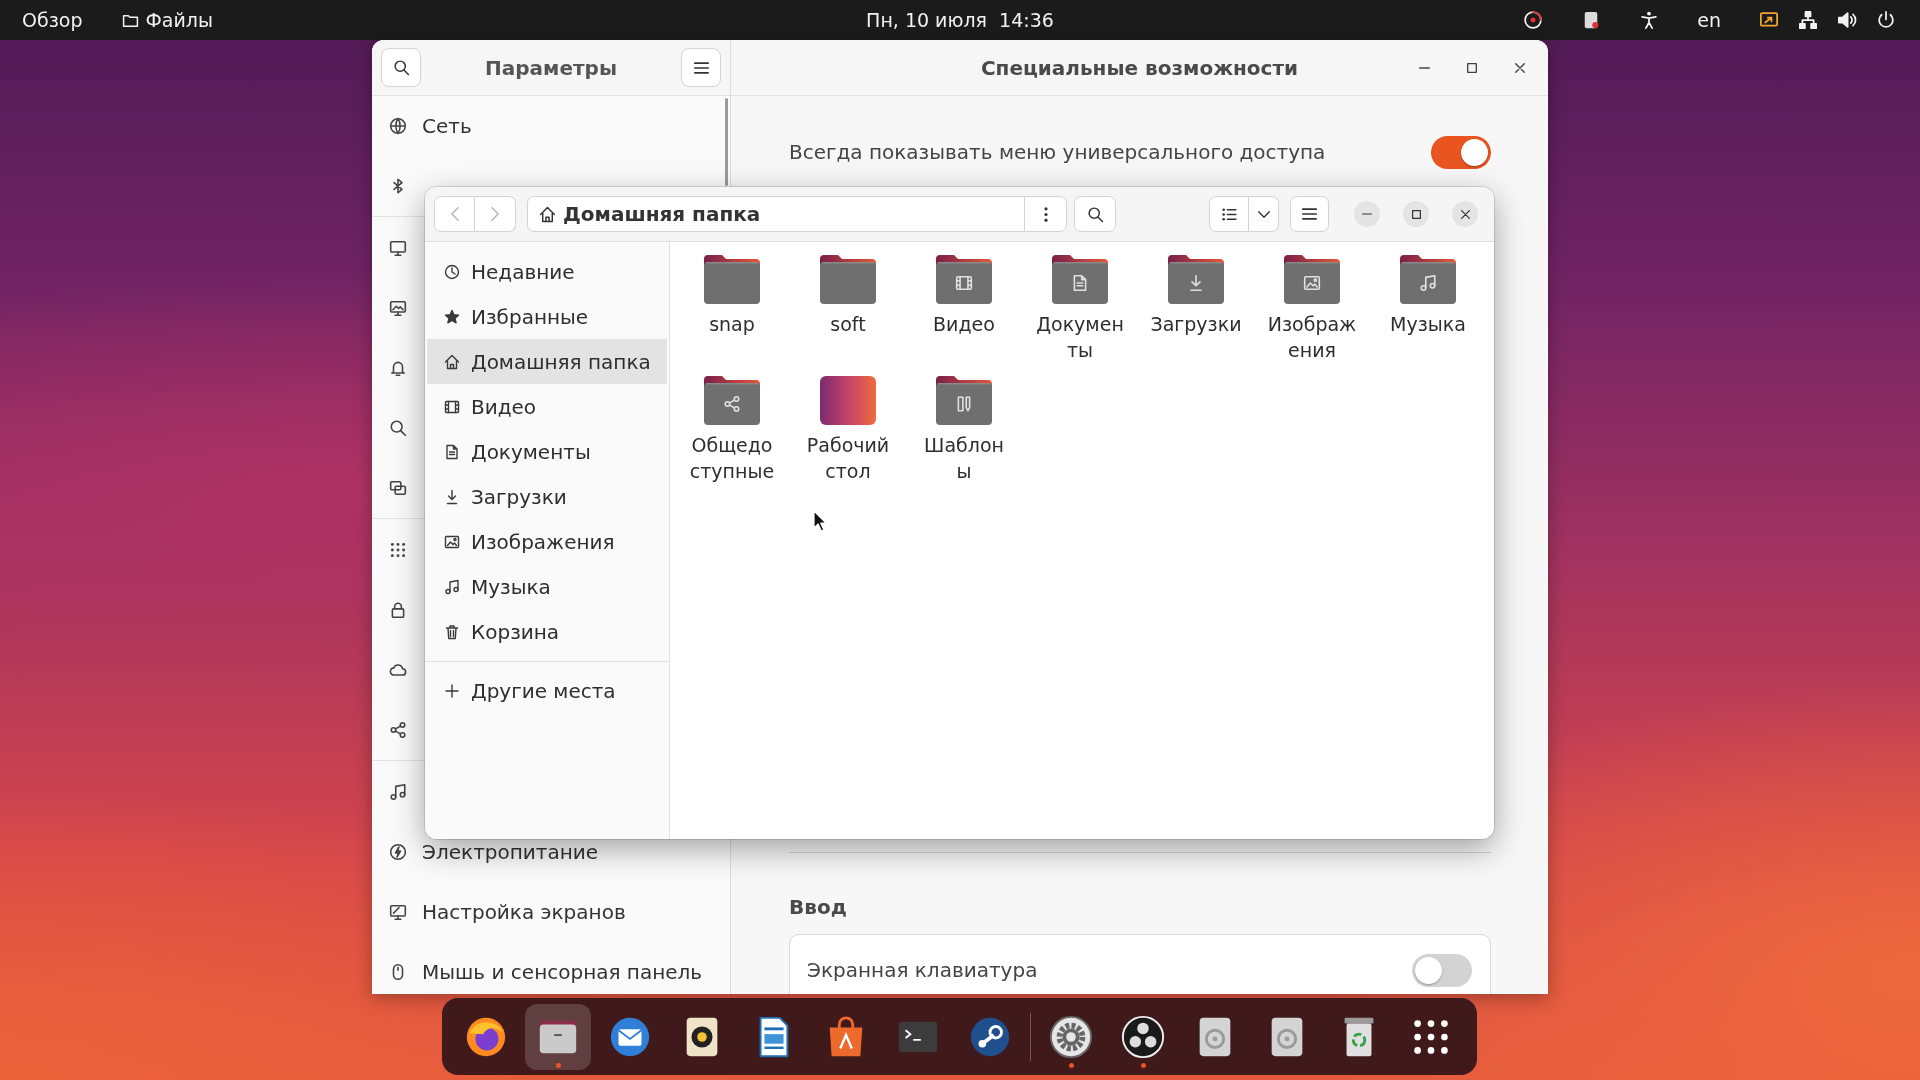 Image resolution: width=1920 pixels, height=1080 pixels. What do you see at coordinates (398, 610) in the screenshot?
I see `lock-icon` at bounding box center [398, 610].